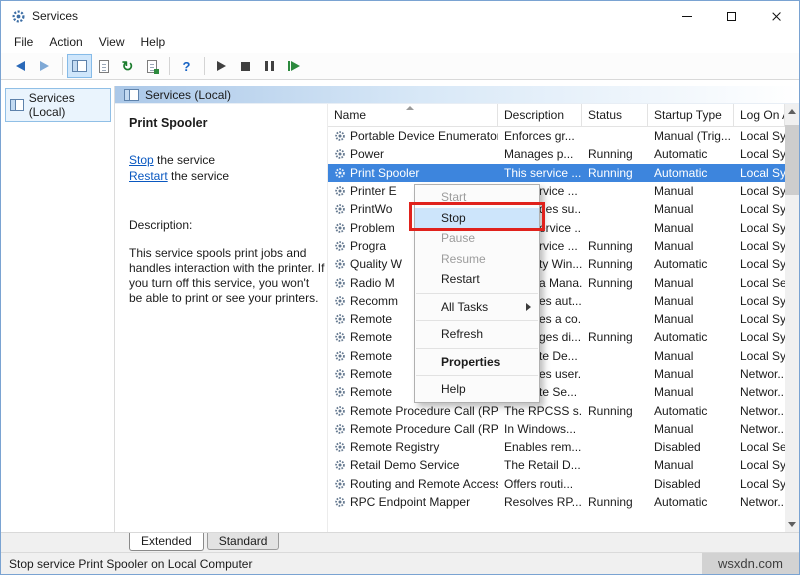 The height and width of the screenshot is (575, 800). I want to click on restart-service-link: Restart, so click(148, 176).